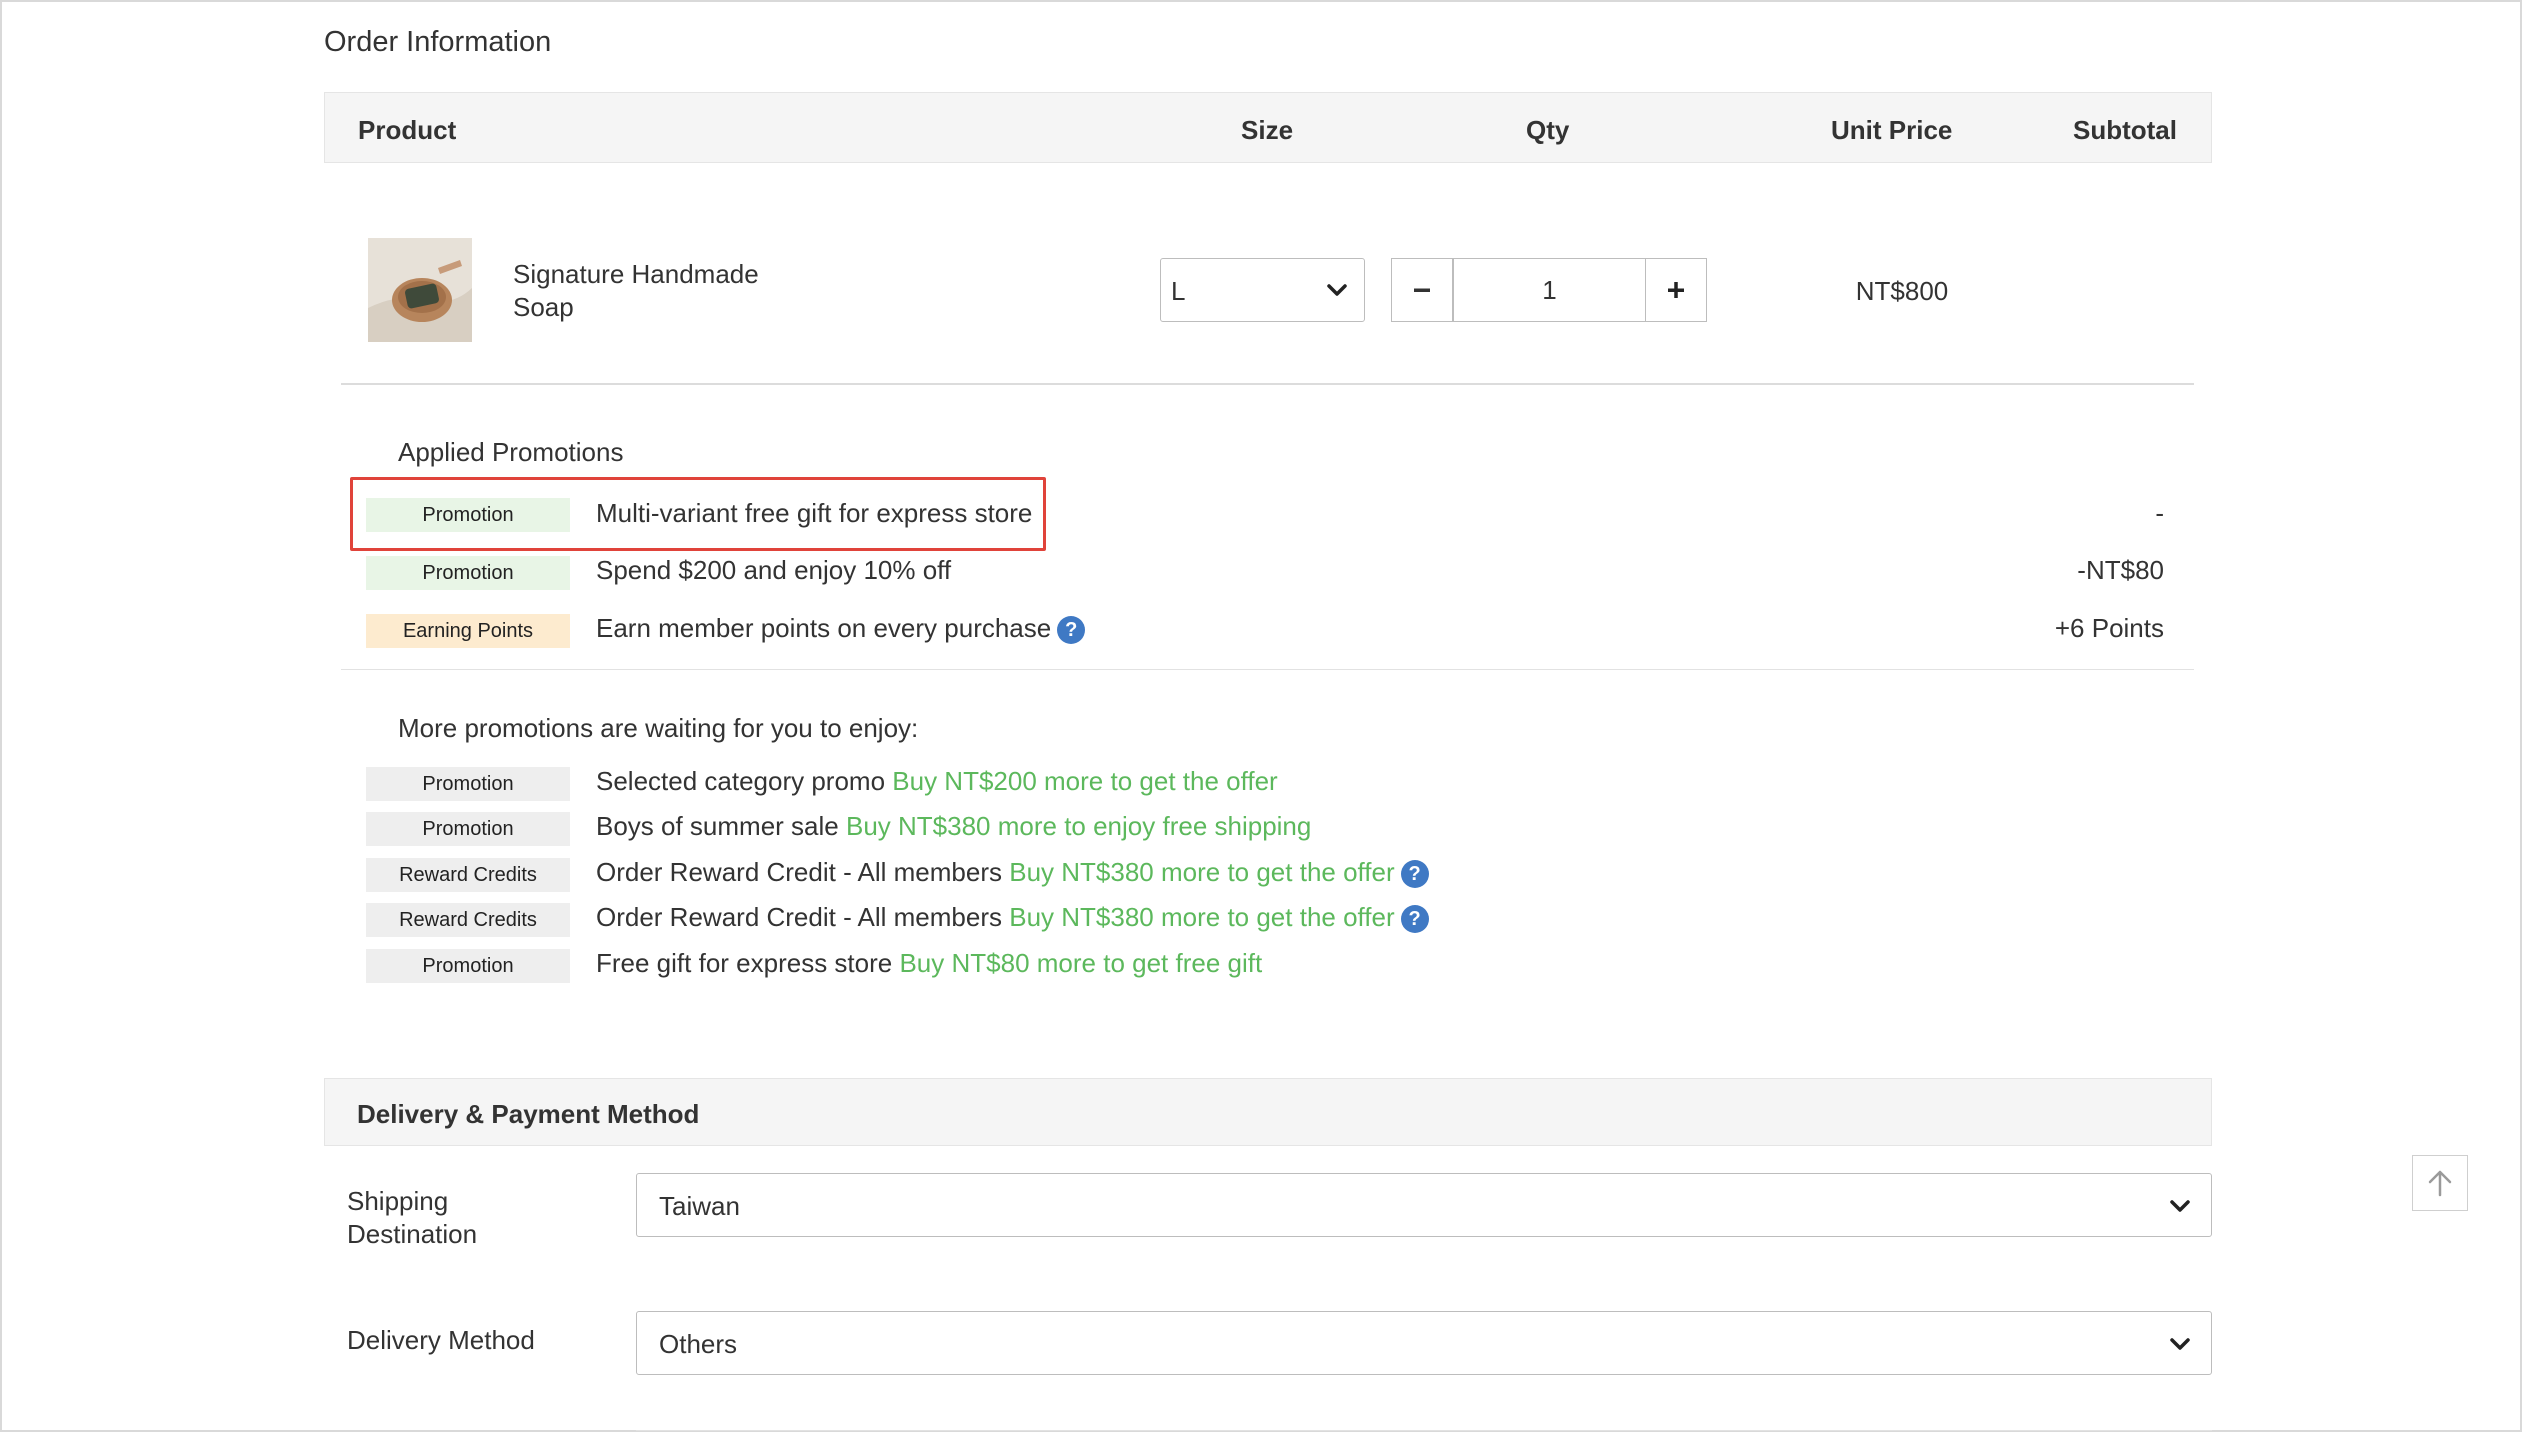 This screenshot has width=2522, height=1432. Describe the element at coordinates (2159, 513) in the screenshot. I see `applied-promo-value: -` at that location.